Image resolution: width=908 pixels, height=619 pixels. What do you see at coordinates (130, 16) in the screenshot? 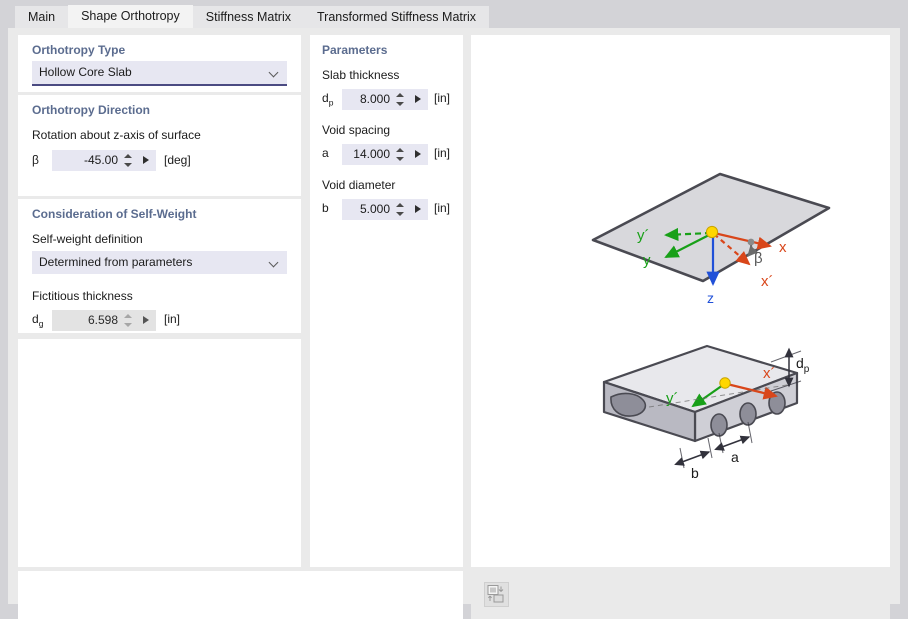
I see `tab-shape-orthotropy: Shape Orthotropy` at bounding box center [130, 16].